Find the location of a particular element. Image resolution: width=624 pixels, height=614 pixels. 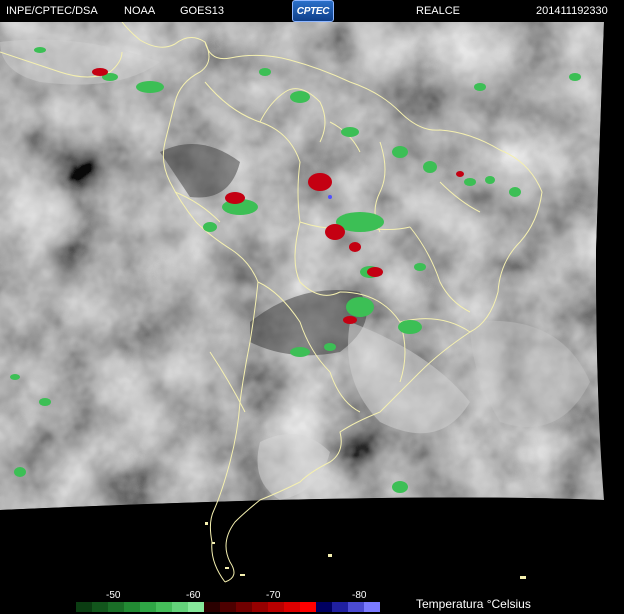

cold-tops-blue is located at coordinates (330, 197).